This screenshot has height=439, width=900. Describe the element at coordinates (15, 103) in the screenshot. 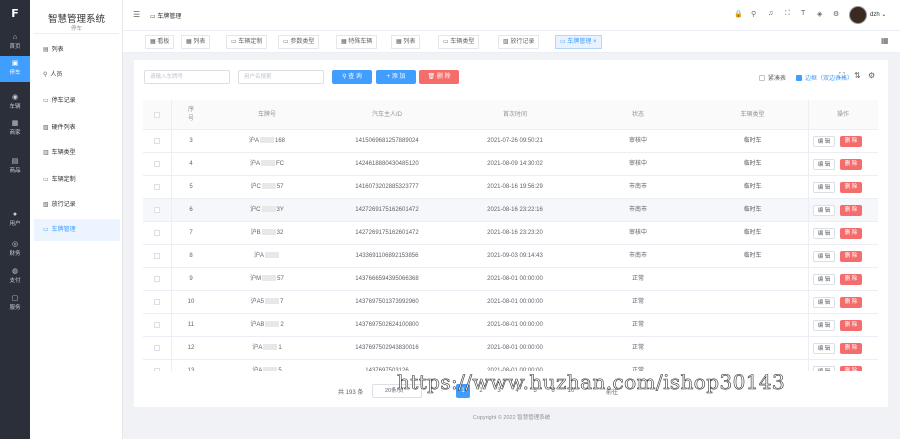

I see `rail-item-2: ◉ 车辆` at that location.